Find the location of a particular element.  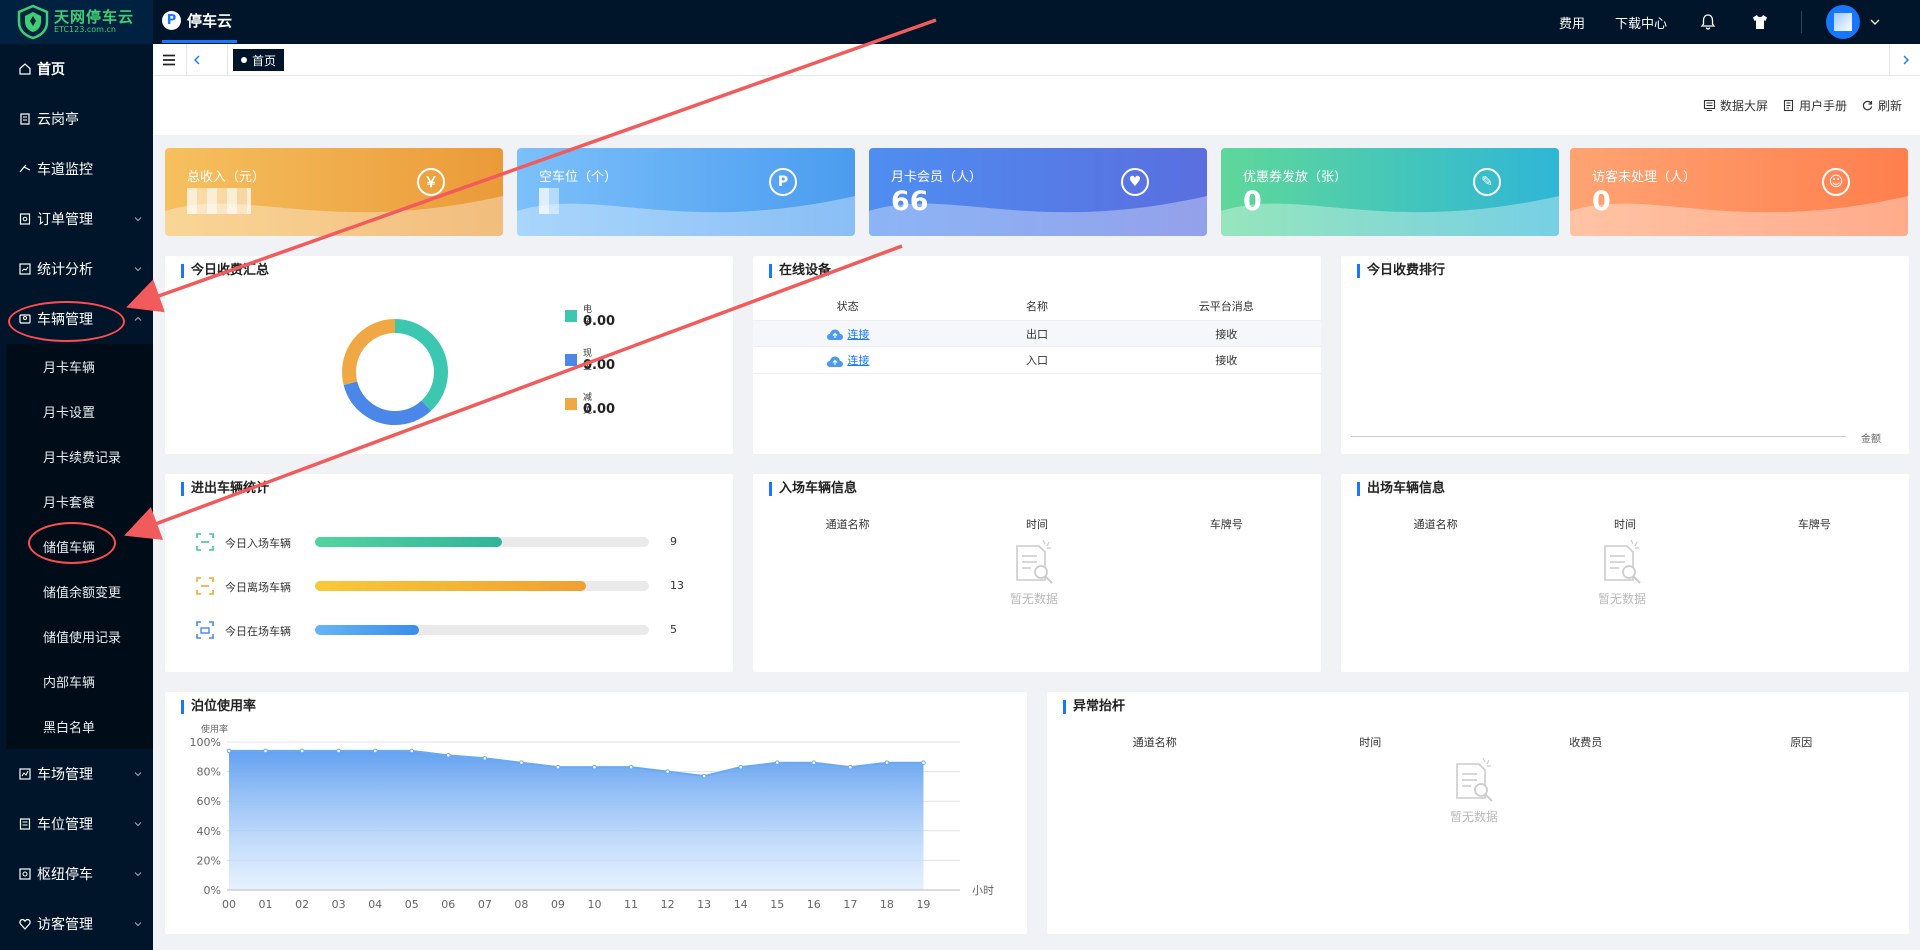

table-header: 状态 名称 云平台消息 is located at coordinates (1037, 306).